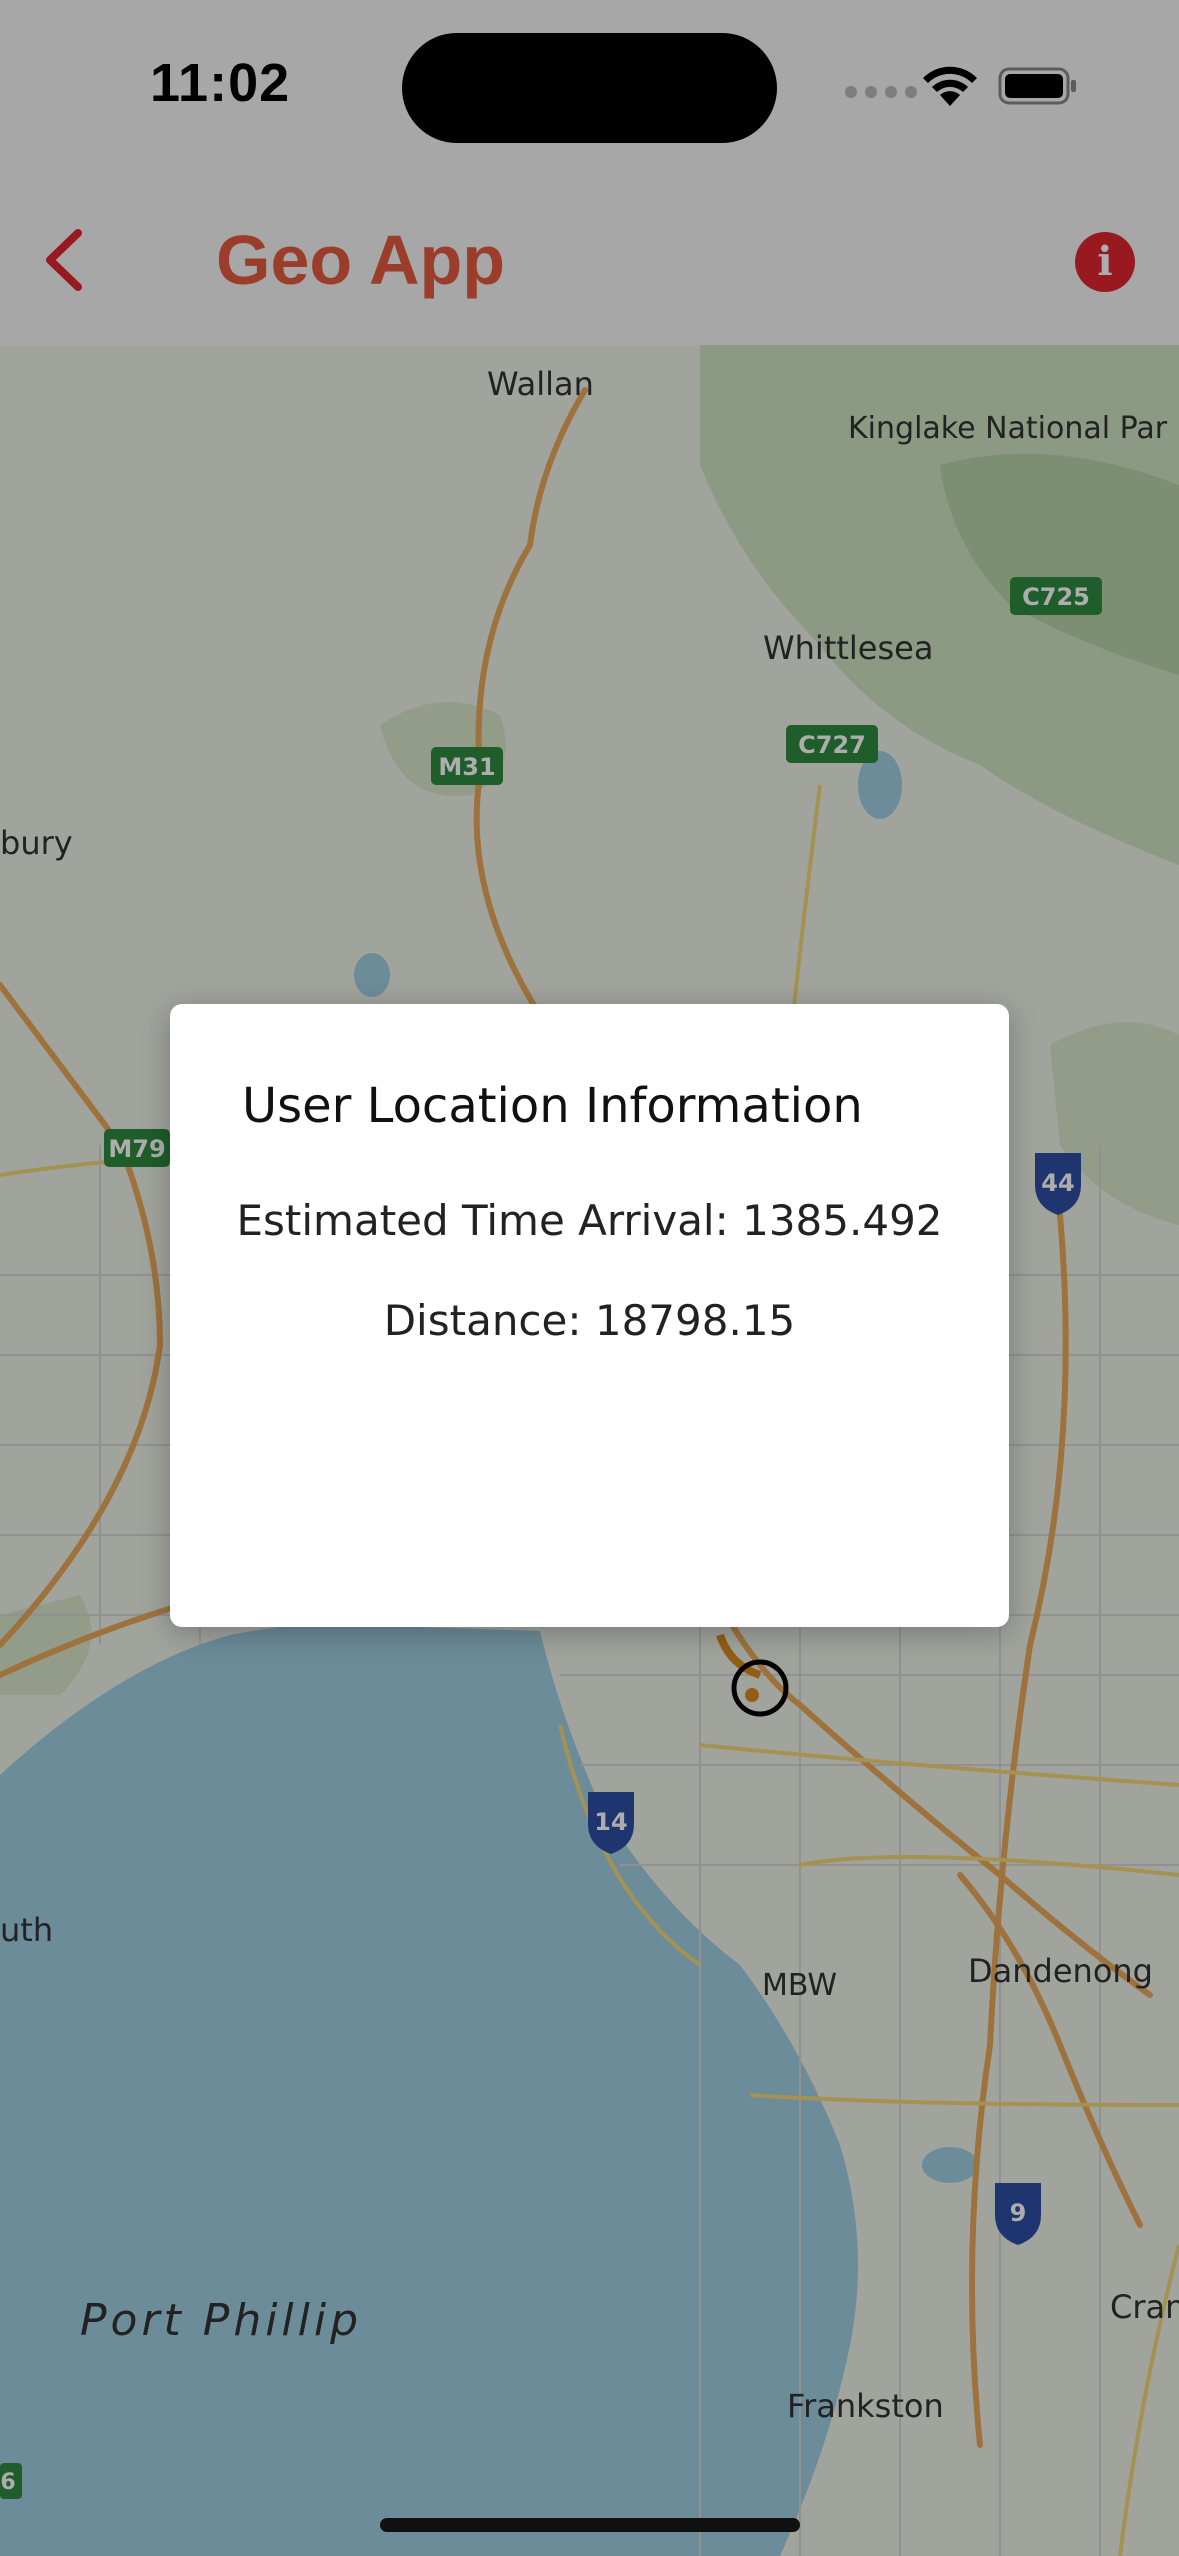  Describe the element at coordinates (589, 1220) in the screenshot. I see `eta-text: Estimated Time Arrival: 1385.492` at that location.